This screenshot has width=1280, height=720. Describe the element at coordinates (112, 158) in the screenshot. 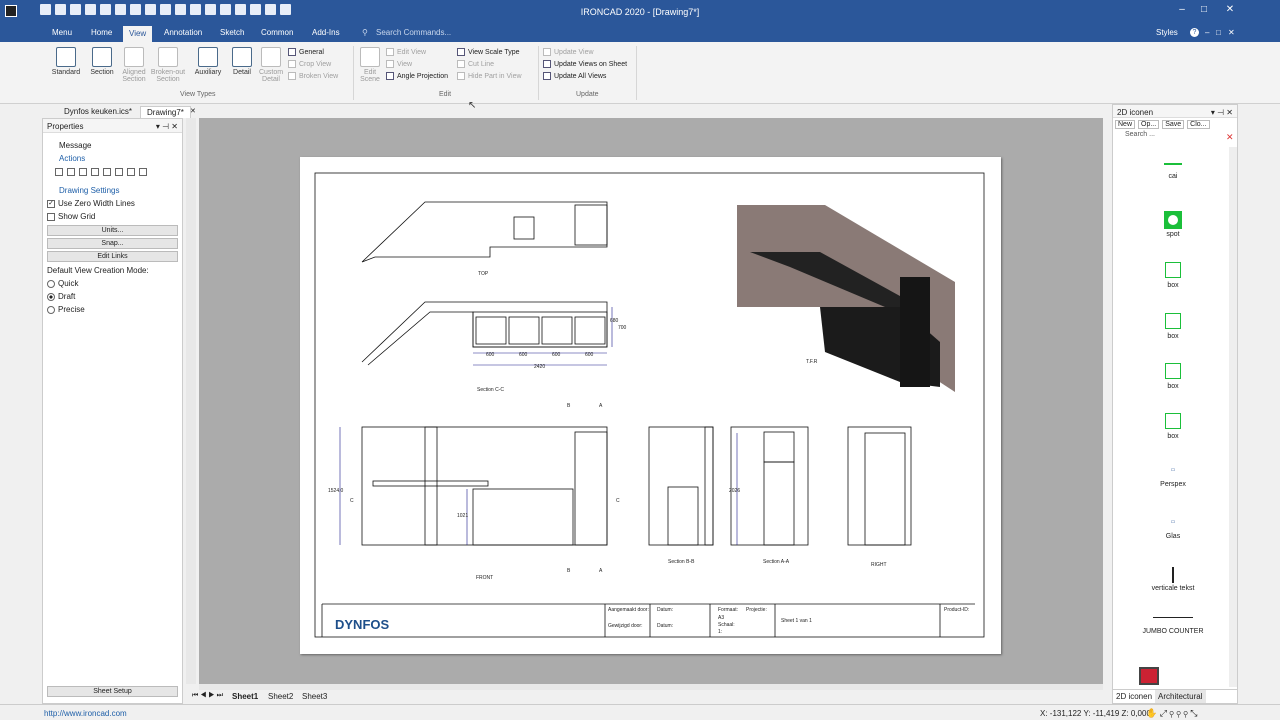

I see `actions-section: Actions` at that location.